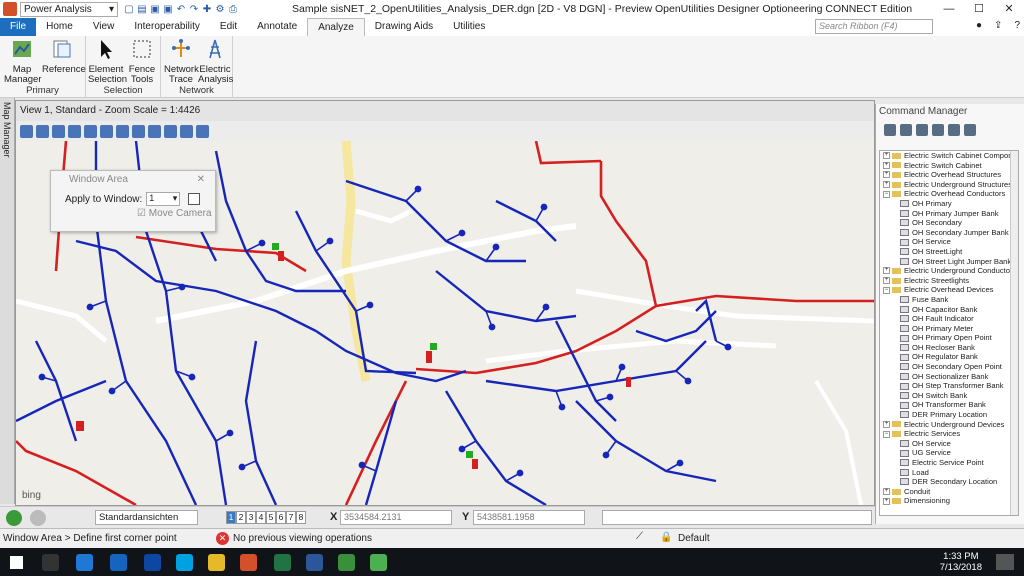  Describe the element at coordinates (970, 130) in the screenshot. I see `properties-icon` at that location.